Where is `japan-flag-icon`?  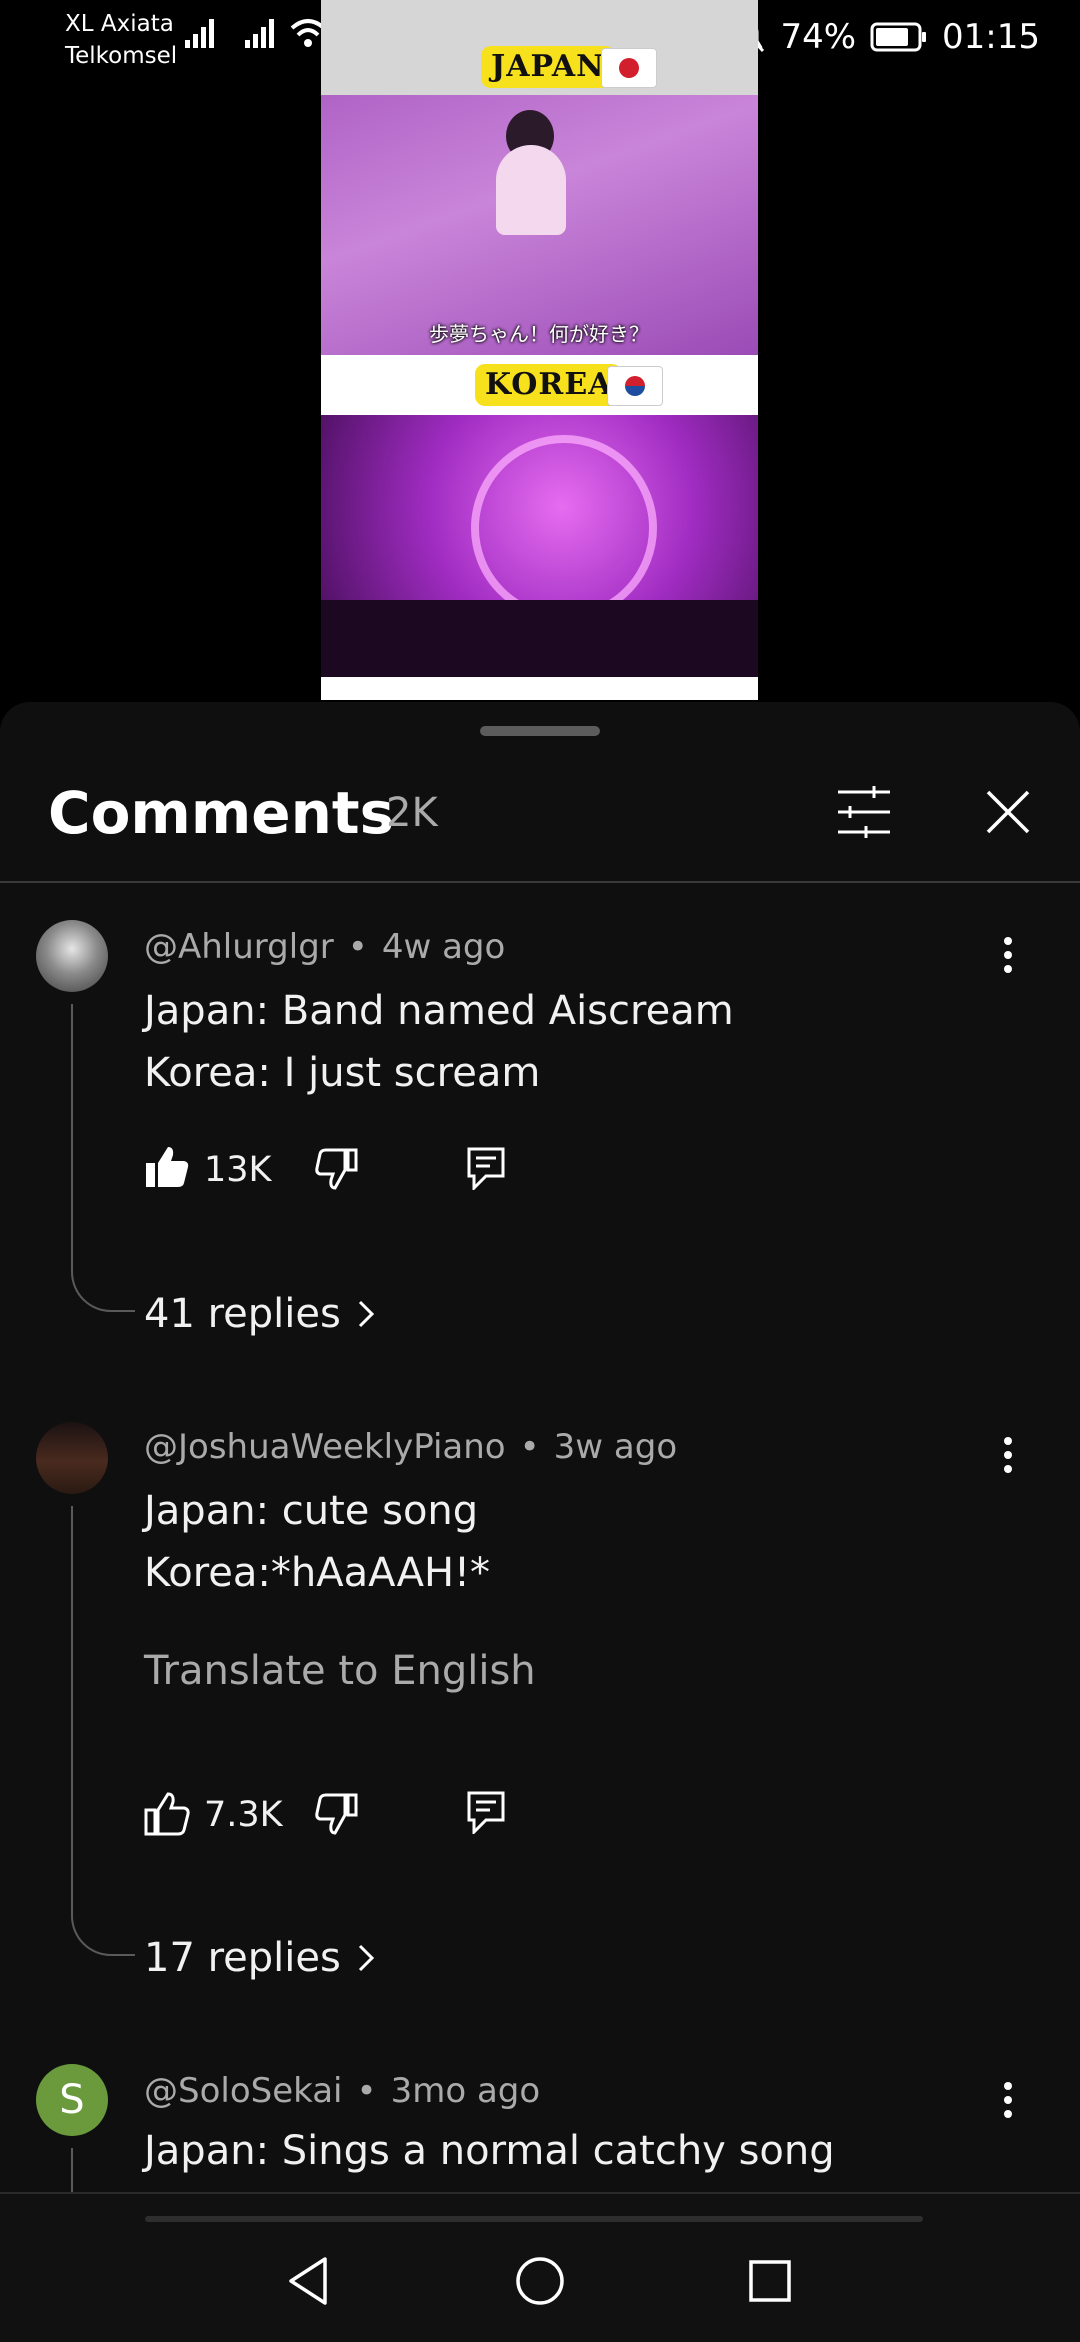 japan-flag-icon is located at coordinates (629, 68).